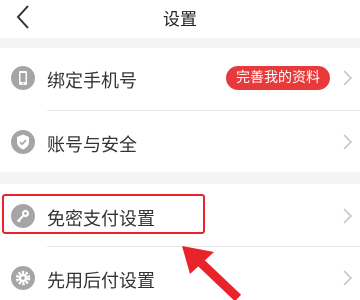 Image resolution: width=360 pixels, height=300 pixels. What do you see at coordinates (212, 273) in the screenshot?
I see `pointer-arrow-icon` at bounding box center [212, 273].